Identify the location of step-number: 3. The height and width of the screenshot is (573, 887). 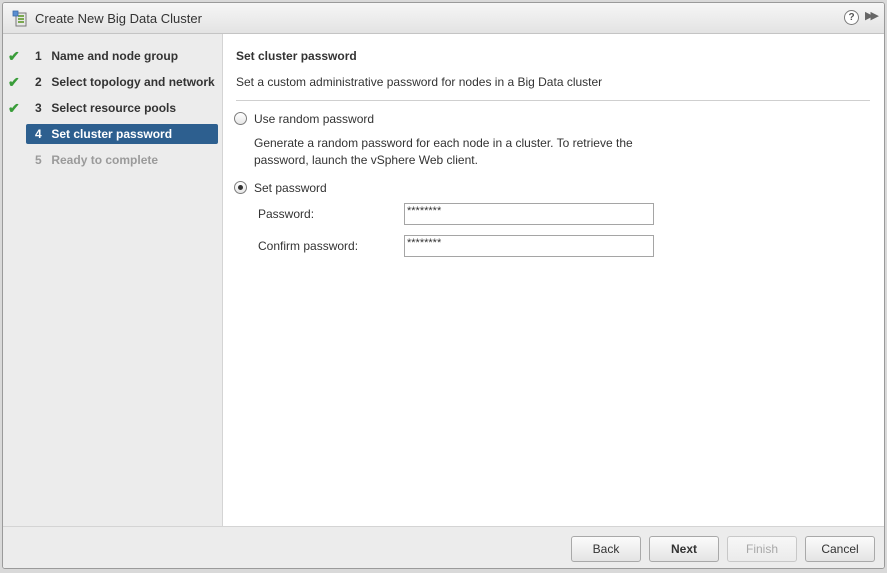
(38, 108).